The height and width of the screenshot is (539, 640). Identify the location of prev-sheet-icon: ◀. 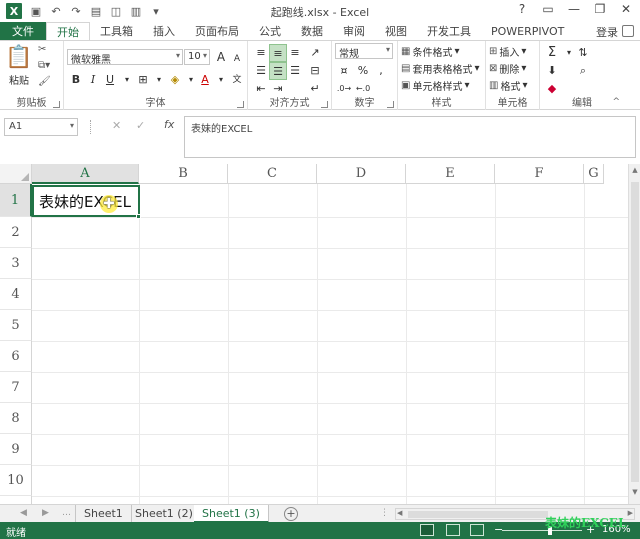
(23, 513).